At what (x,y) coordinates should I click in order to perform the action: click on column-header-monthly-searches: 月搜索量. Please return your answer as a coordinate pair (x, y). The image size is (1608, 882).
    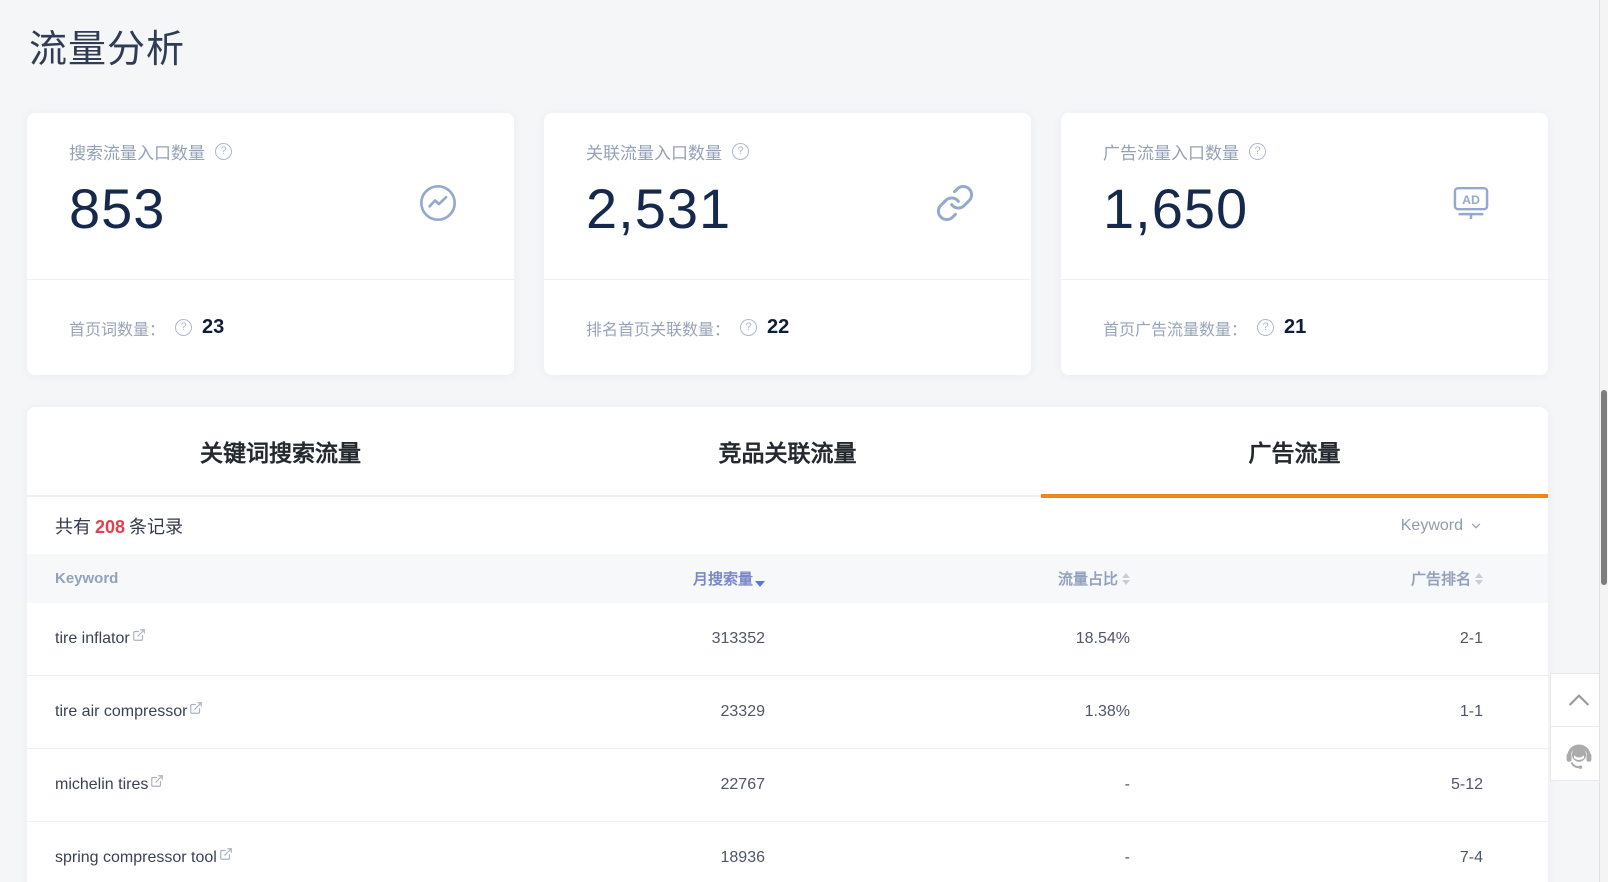
    Looking at the image, I should click on (630, 578).